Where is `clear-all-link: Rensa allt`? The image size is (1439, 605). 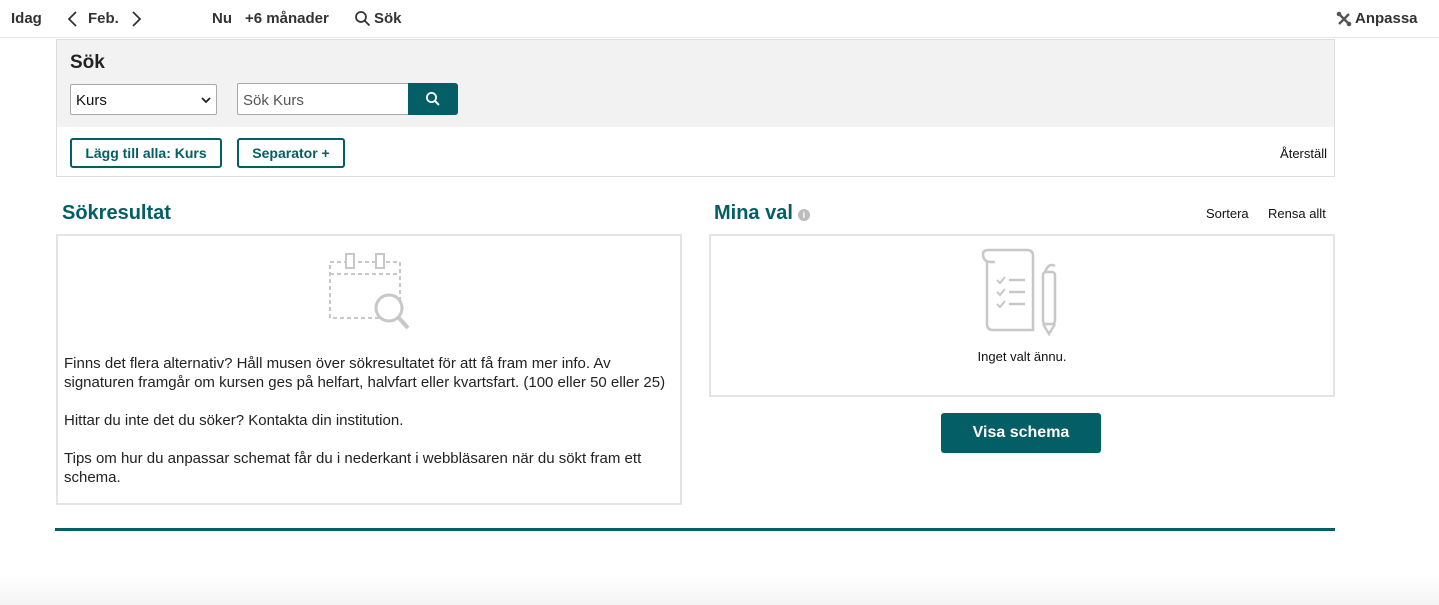
clear-all-link: Rensa allt is located at coordinates (1297, 213).